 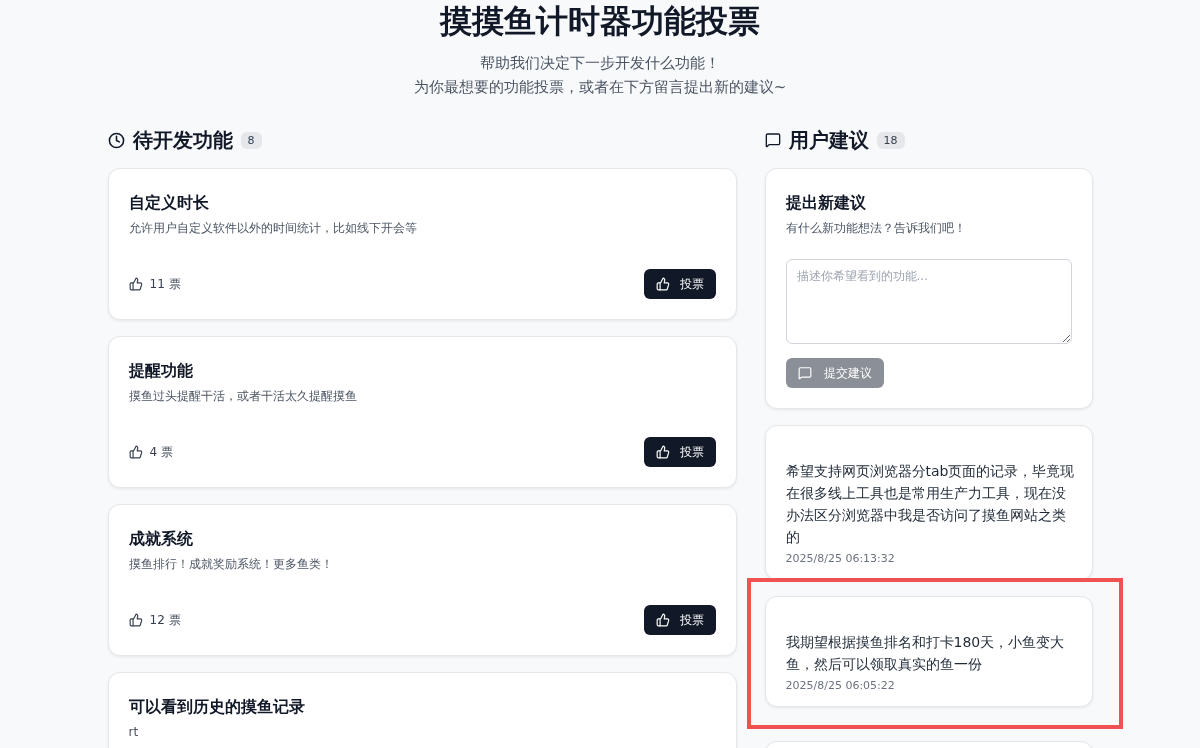 What do you see at coordinates (169, 203) in the screenshot?
I see `feature-title: 自定义时长` at bounding box center [169, 203].